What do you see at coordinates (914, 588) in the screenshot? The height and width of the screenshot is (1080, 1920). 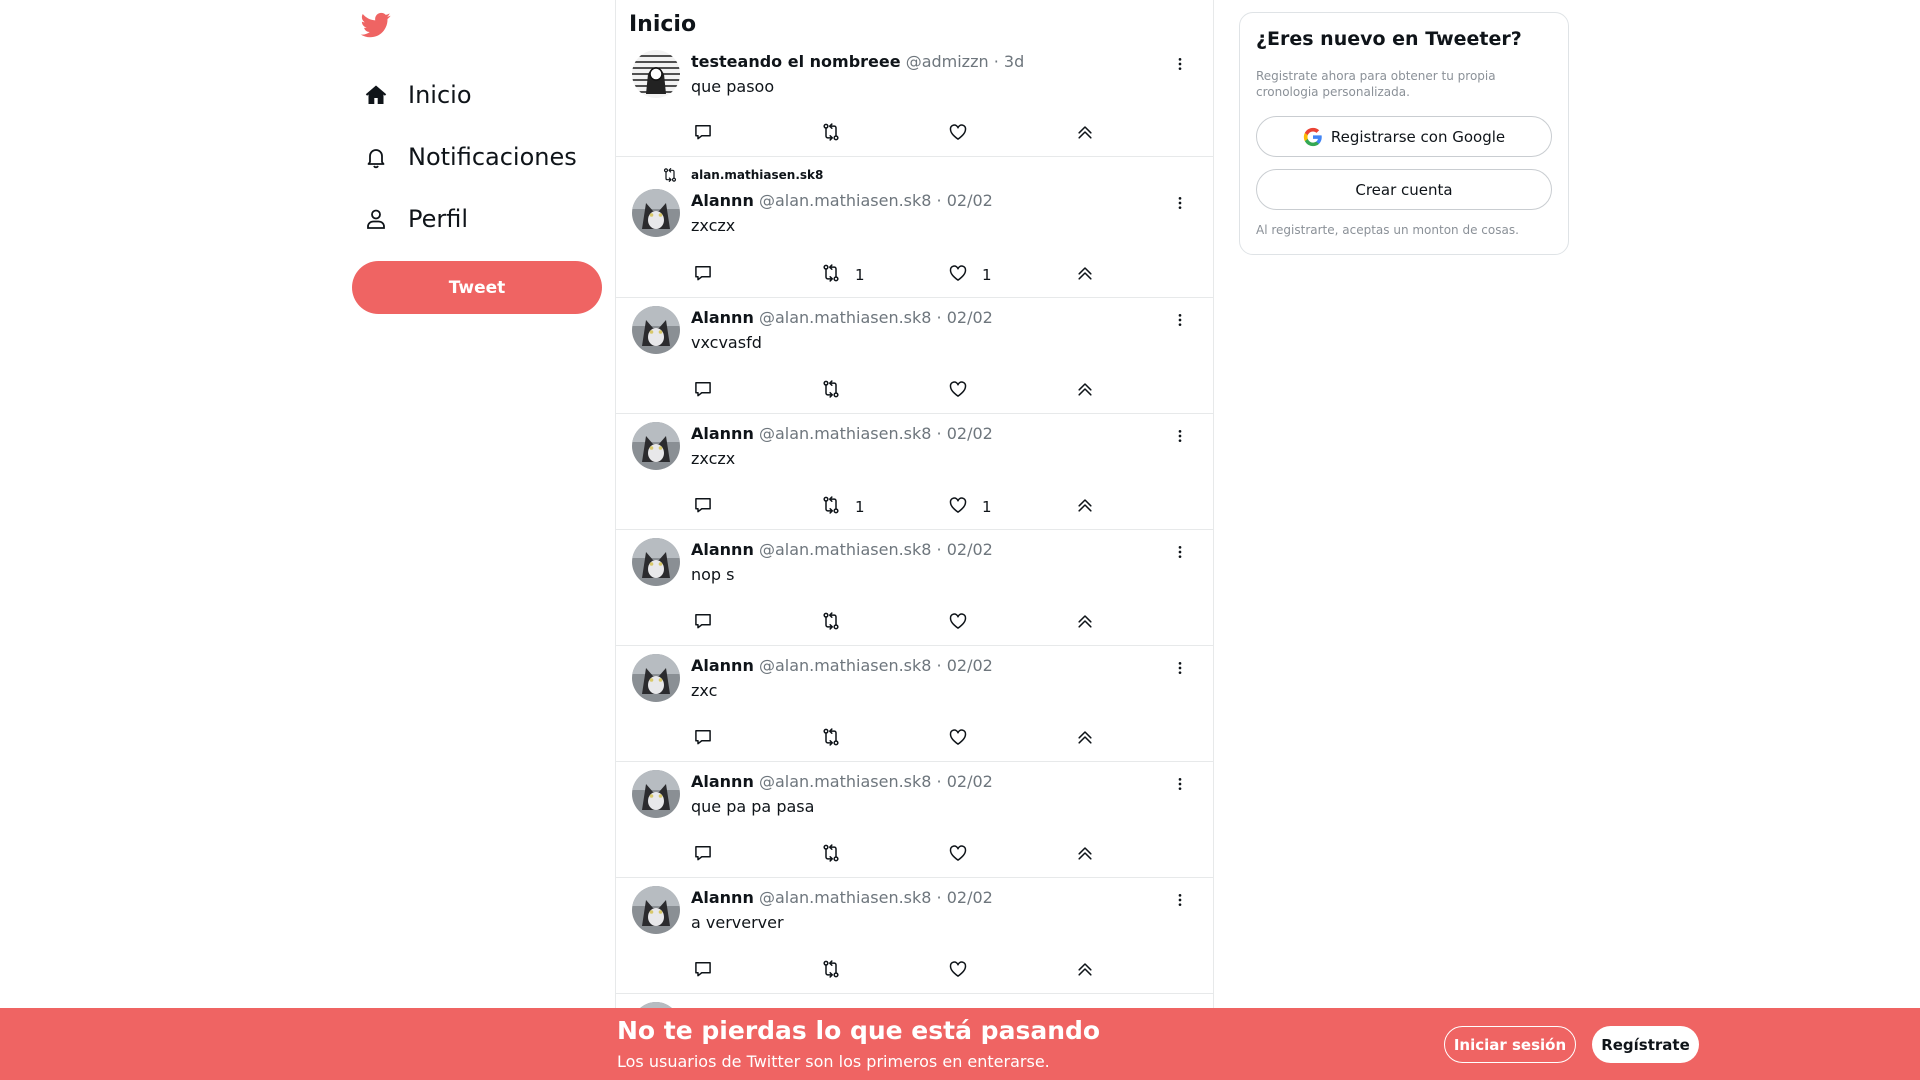 I see `tweet-card: Alannn @alan.mathiasen.sk8 · 02/02 nop s` at bounding box center [914, 588].